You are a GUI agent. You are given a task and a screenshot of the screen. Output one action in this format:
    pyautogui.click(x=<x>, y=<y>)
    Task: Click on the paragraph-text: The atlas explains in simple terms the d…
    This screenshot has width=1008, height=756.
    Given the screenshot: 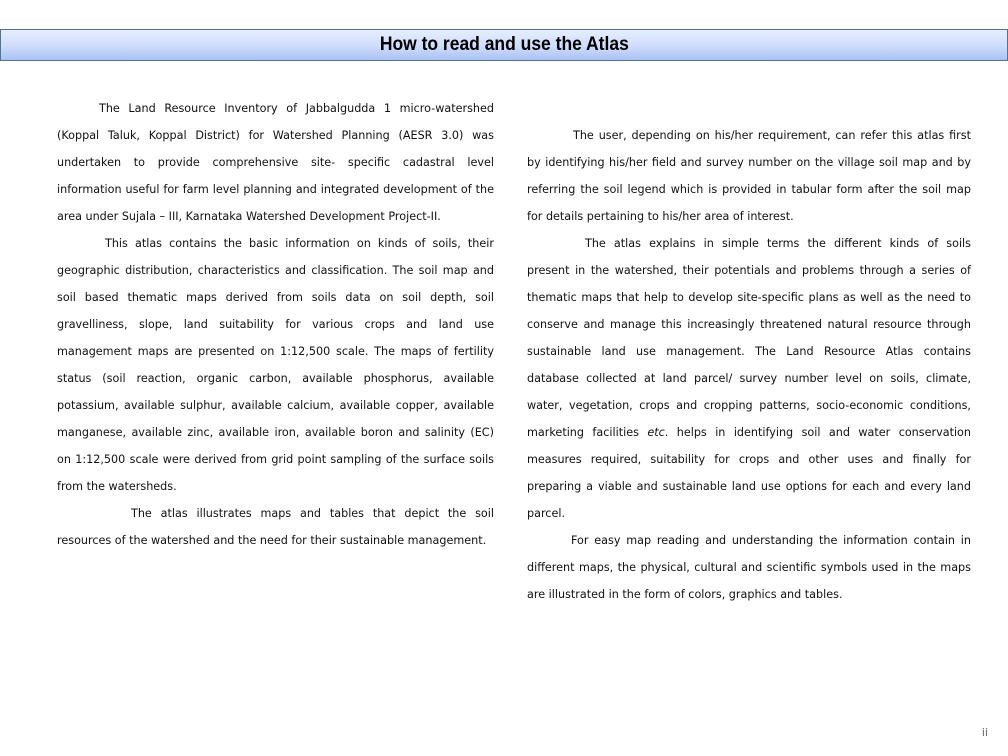 What is the action you would take?
    pyautogui.click(x=749, y=338)
    